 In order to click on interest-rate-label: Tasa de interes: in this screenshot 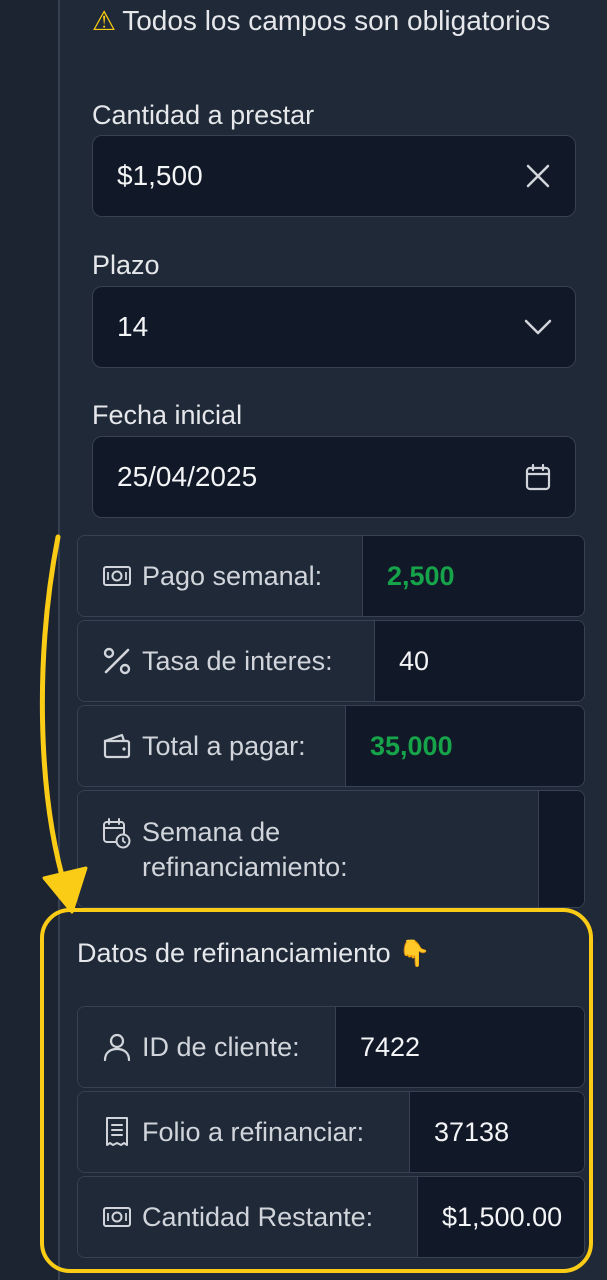, I will do `click(226, 661)`.